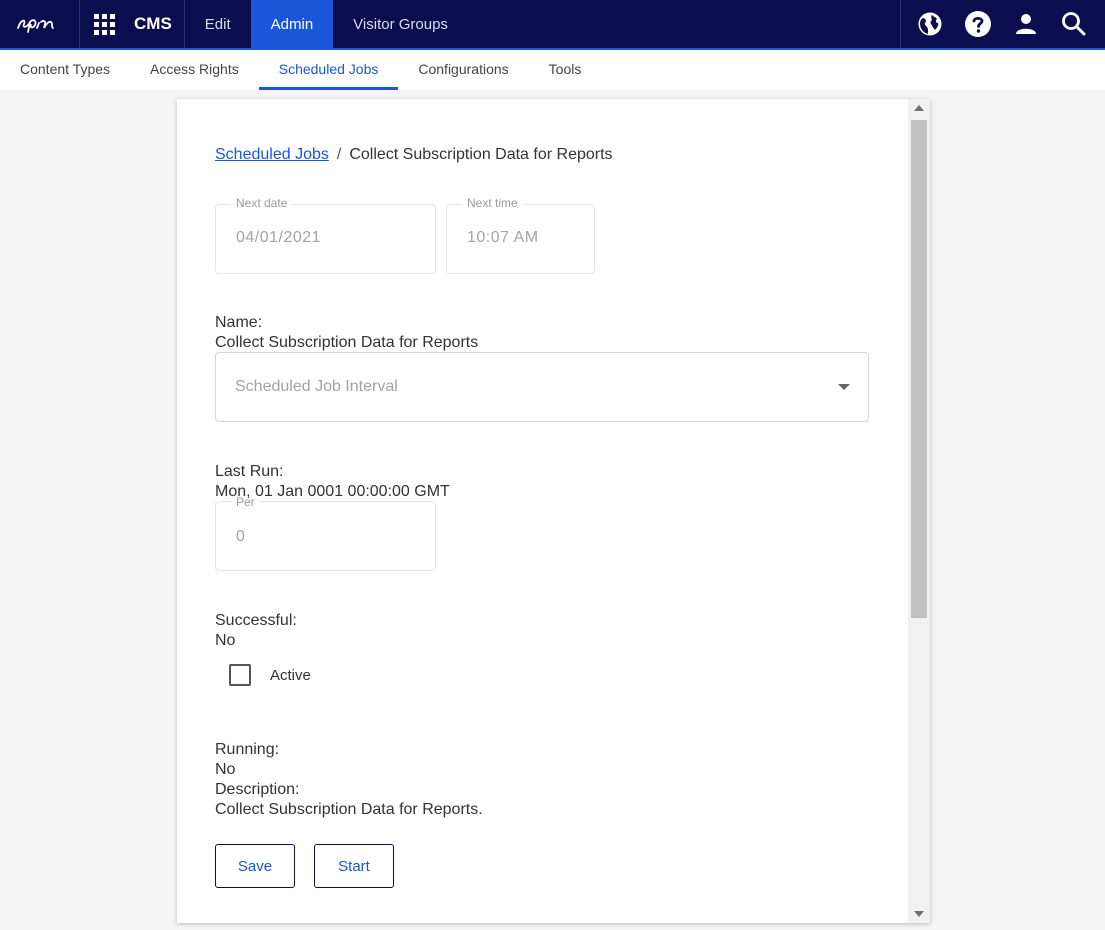 Image resolution: width=1105 pixels, height=930 pixels. What do you see at coordinates (256, 620) in the screenshot?
I see `successful-label: Successful:` at bounding box center [256, 620].